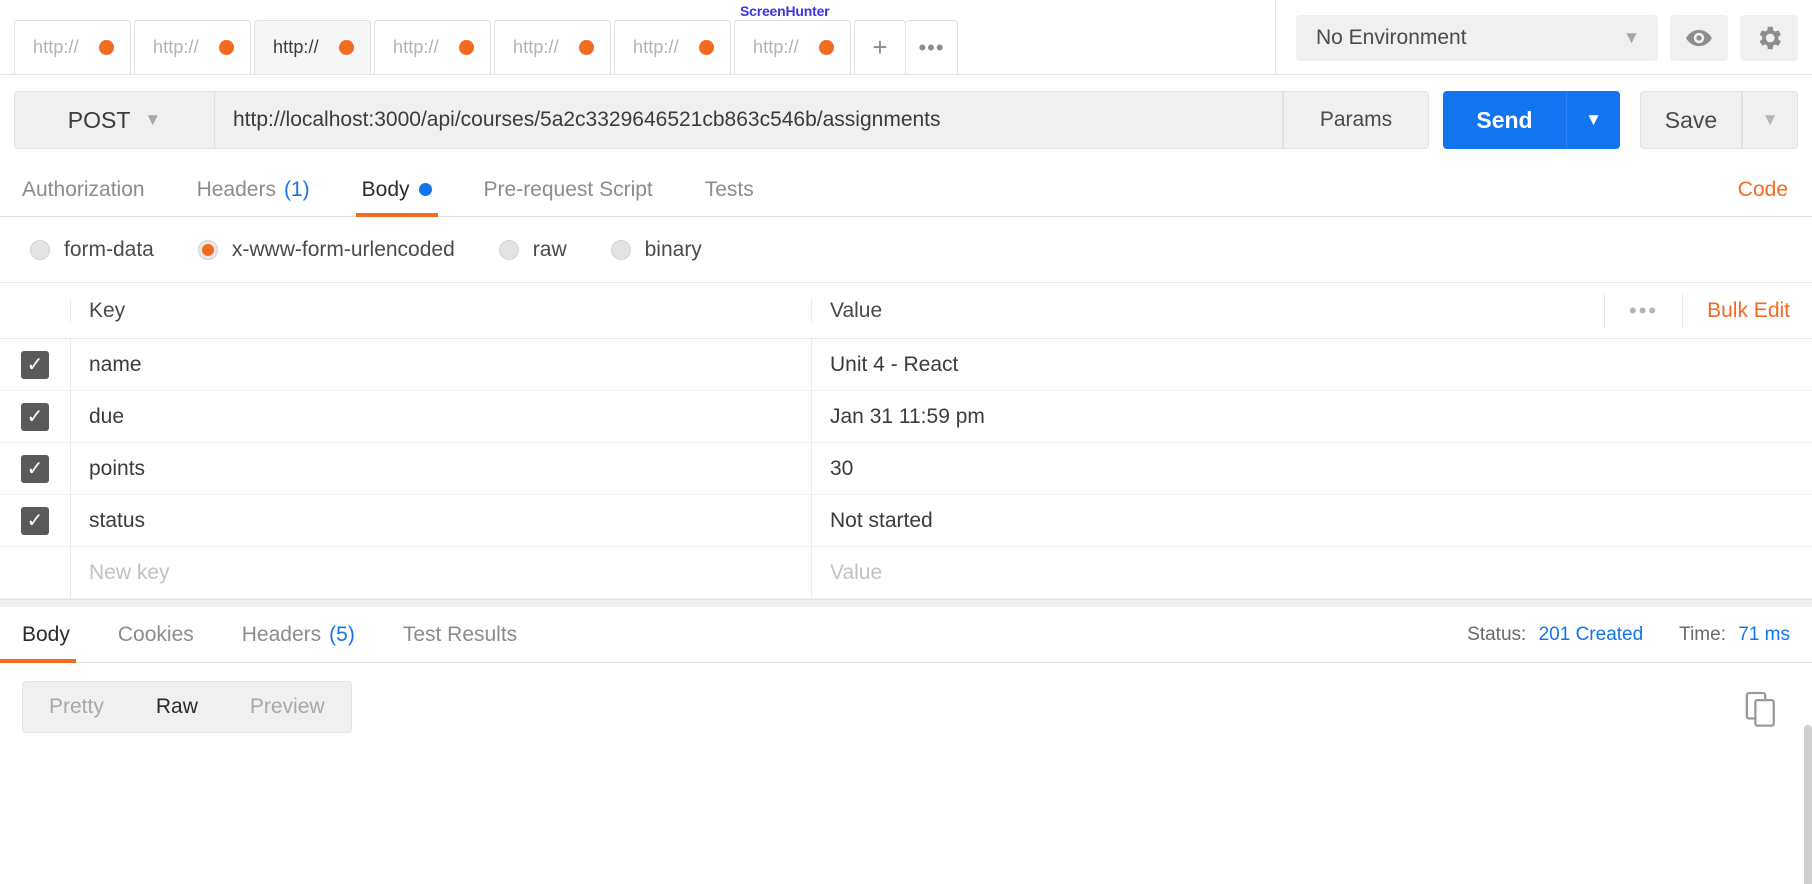  What do you see at coordinates (568, 190) in the screenshot?
I see `tab-pre-request-script: Pre-request Script` at bounding box center [568, 190].